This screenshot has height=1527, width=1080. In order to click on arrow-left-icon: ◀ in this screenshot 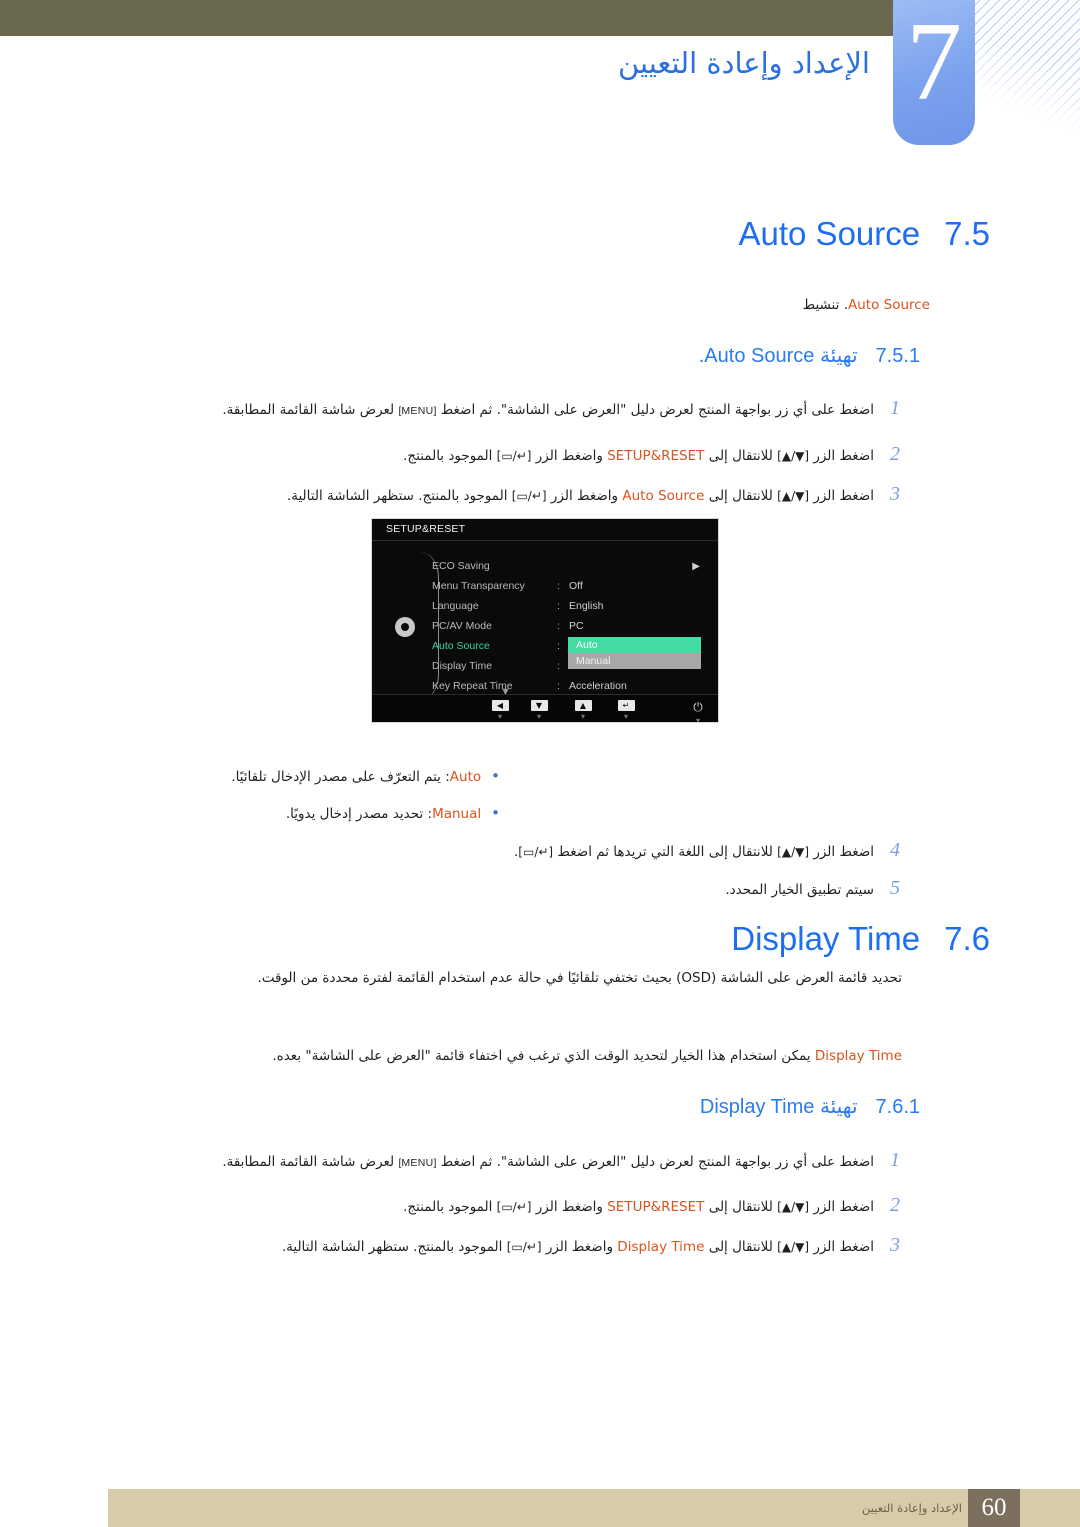, I will do `click(500, 705)`.